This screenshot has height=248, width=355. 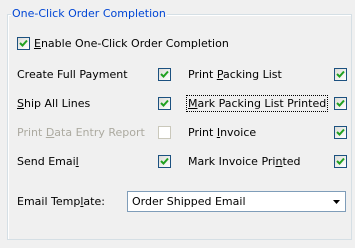 I want to click on mark-packing-list-printed-checkbox, so click(x=340, y=103).